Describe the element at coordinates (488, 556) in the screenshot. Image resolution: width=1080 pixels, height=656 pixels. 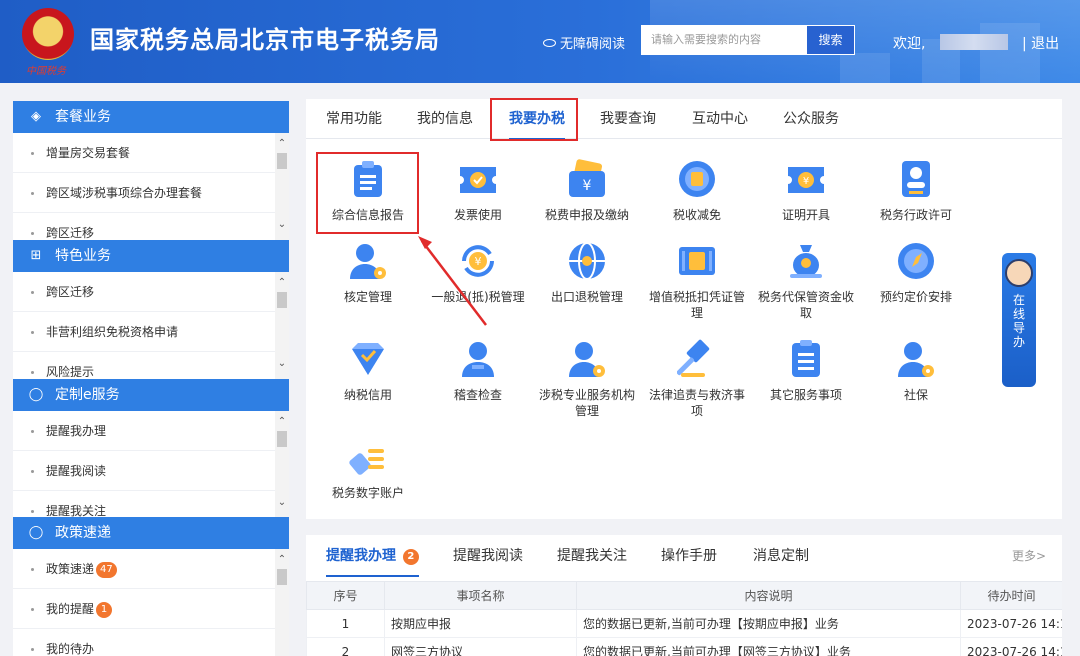
I see `tab-remind-read: 提醒我阅读` at that location.